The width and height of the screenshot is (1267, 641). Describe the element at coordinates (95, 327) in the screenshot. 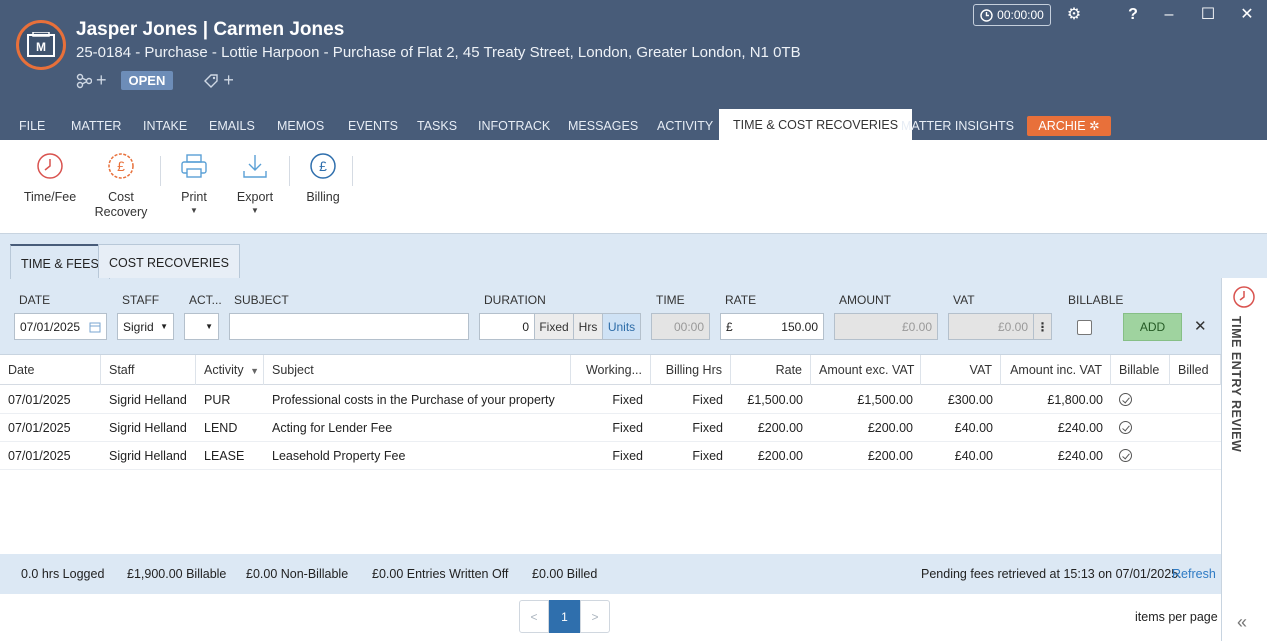

I see `calendar-icon` at that location.